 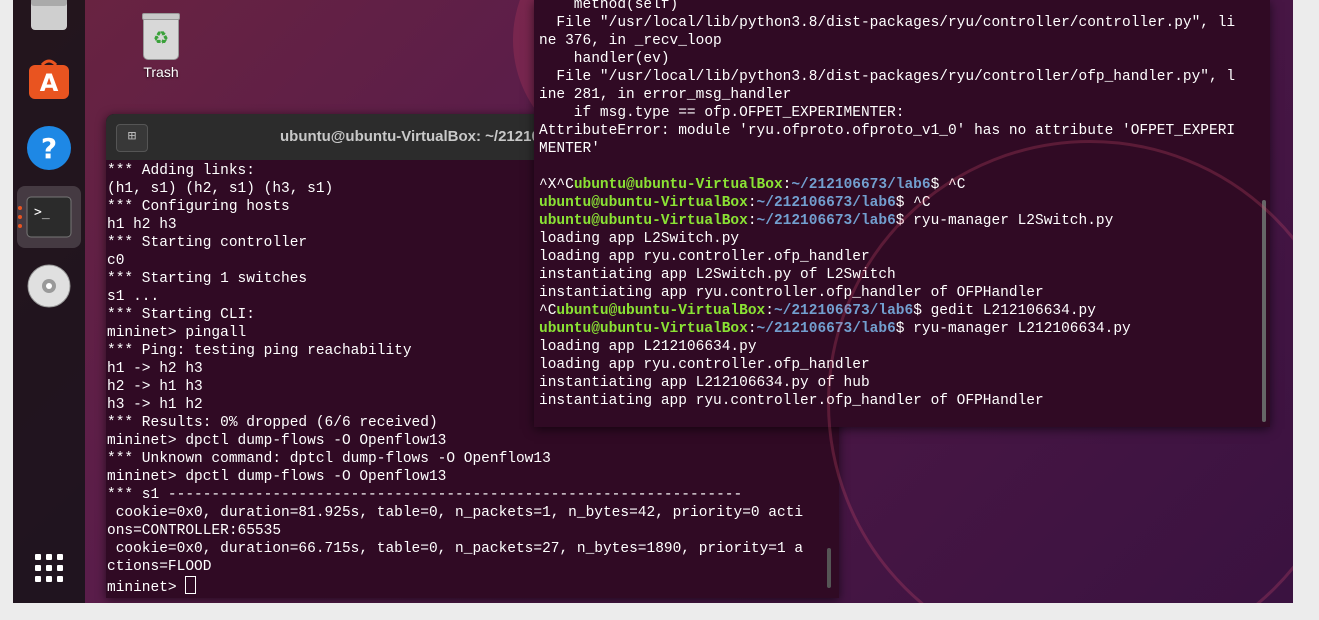 What do you see at coordinates (207, 243) in the screenshot?
I see `terminal-line: *** Starting controller` at bounding box center [207, 243].